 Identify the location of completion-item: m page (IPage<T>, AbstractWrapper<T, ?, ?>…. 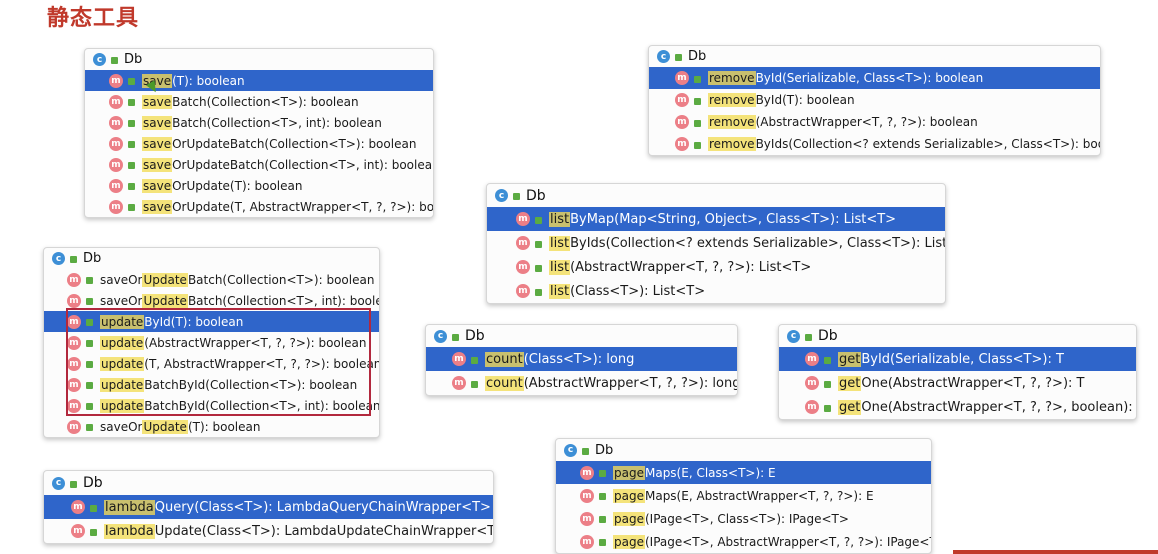
(743, 541).